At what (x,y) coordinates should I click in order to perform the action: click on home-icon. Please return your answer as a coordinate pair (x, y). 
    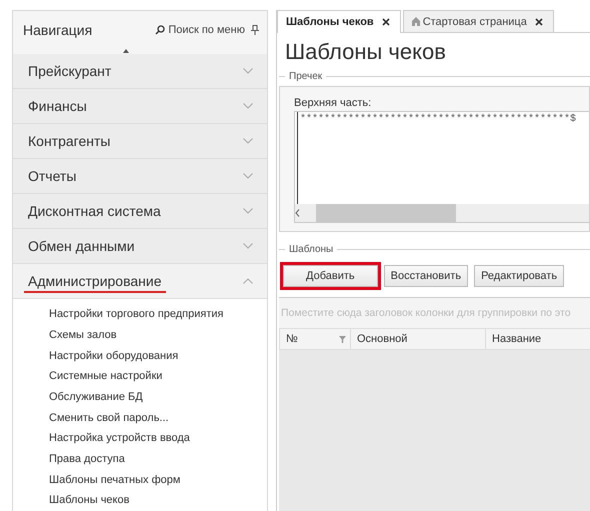
    Looking at the image, I should click on (416, 21).